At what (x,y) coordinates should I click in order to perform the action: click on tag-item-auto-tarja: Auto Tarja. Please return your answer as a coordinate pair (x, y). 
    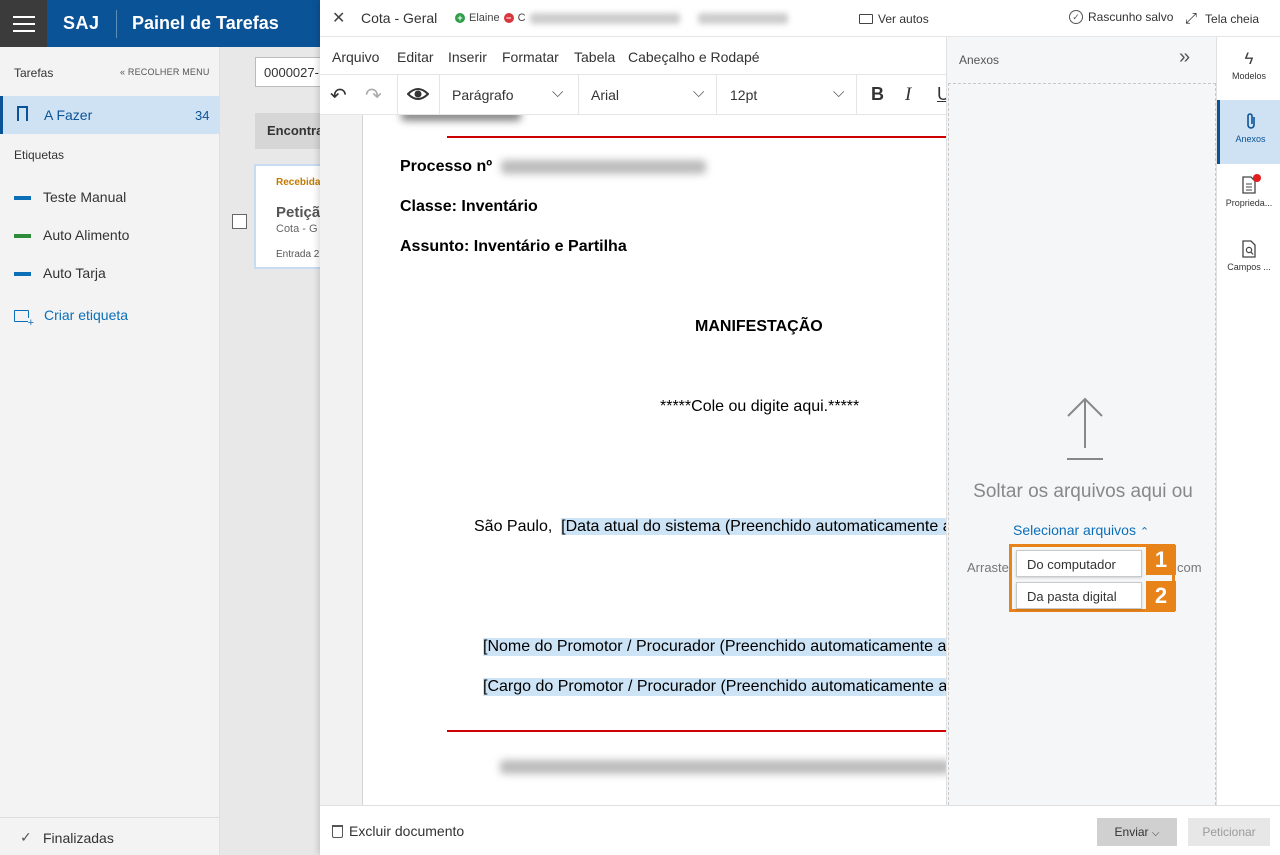
    Looking at the image, I should click on (114, 274).